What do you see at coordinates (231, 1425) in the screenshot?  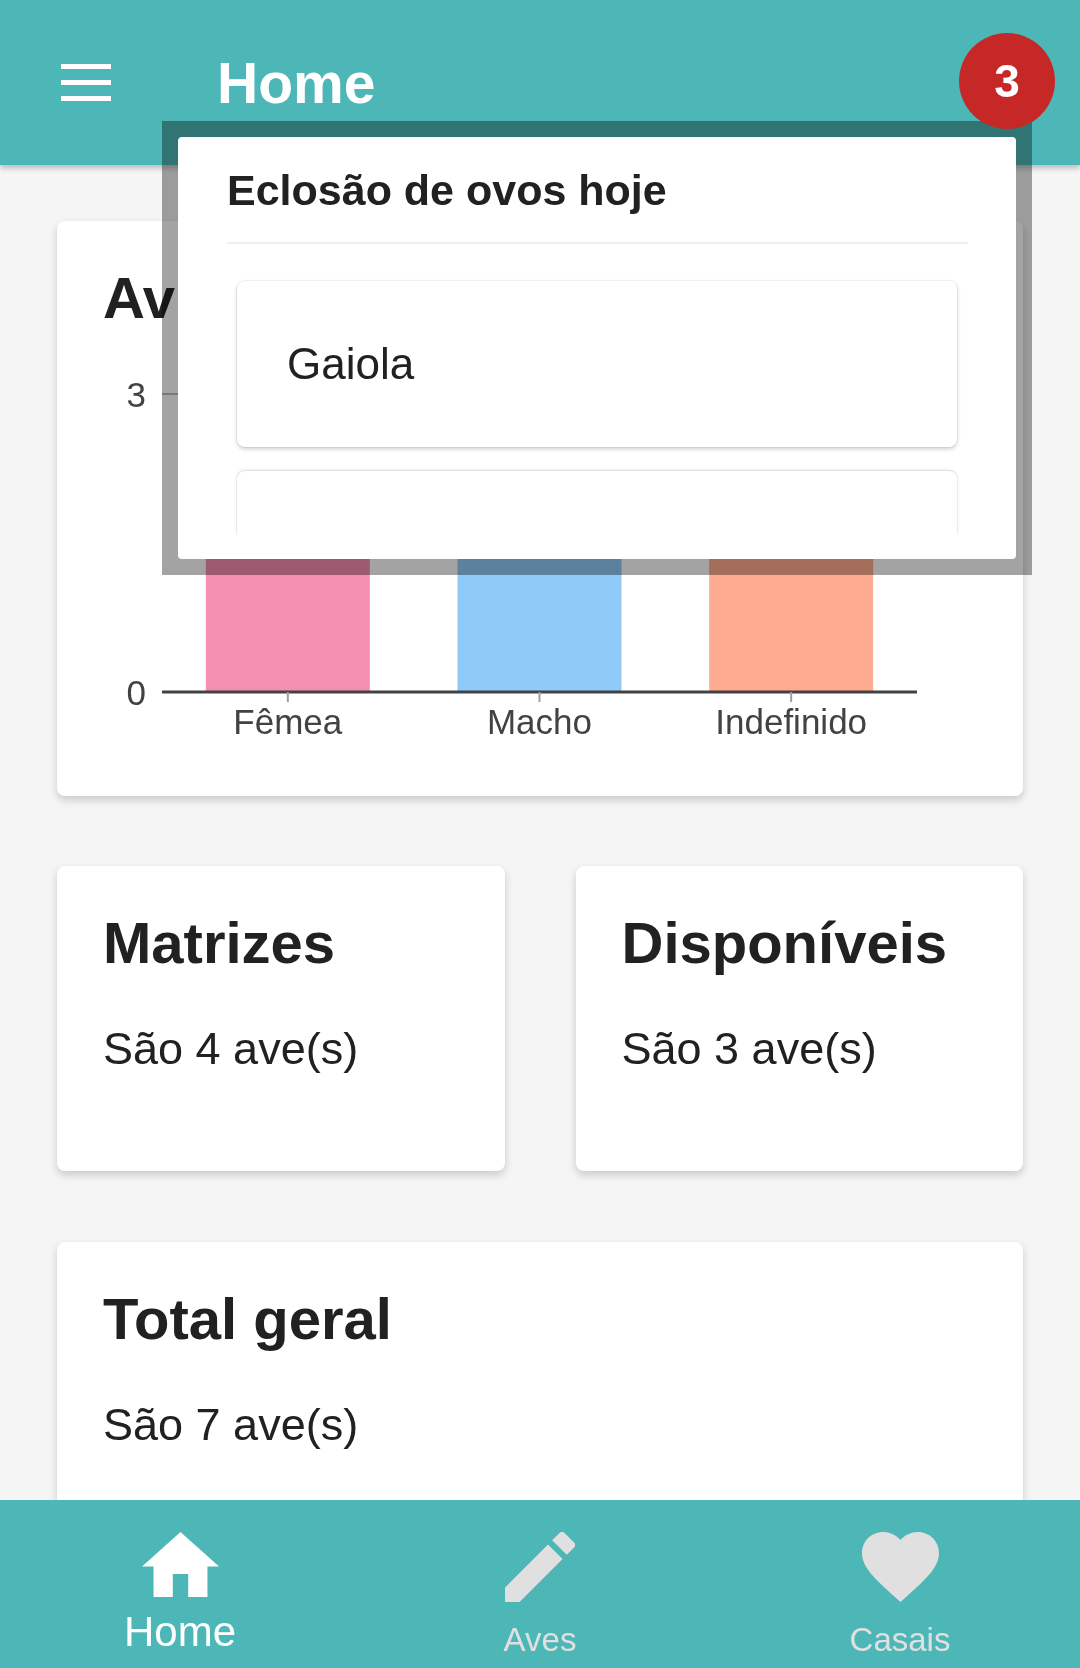 I see `card-text: São 7 ave(s)` at bounding box center [231, 1425].